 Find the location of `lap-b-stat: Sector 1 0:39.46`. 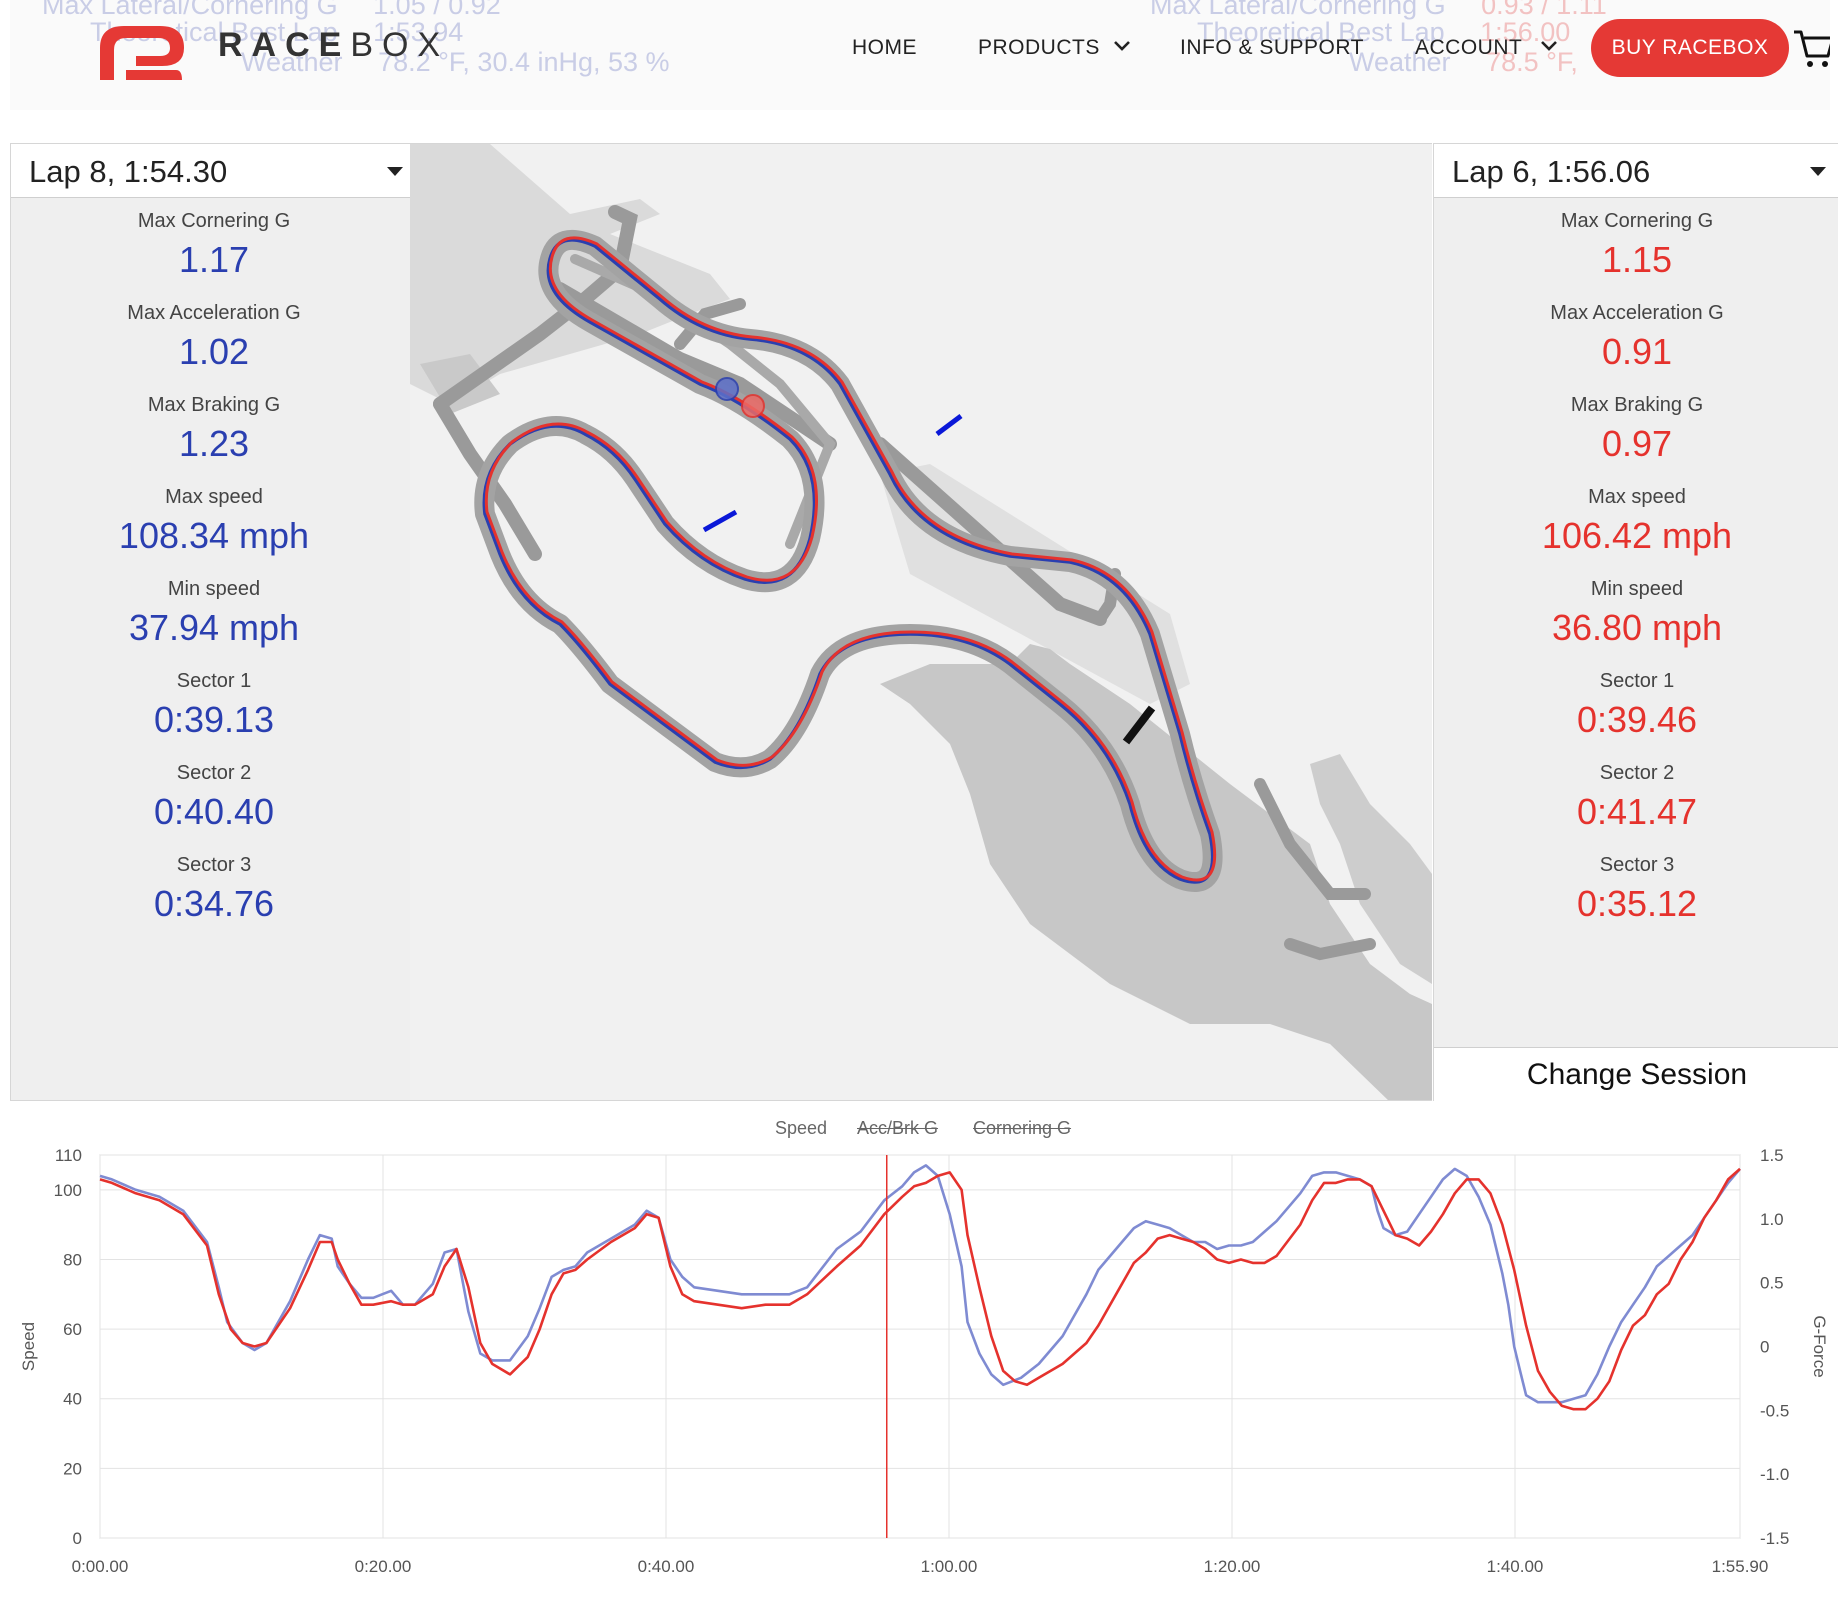

lap-b-stat: Sector 1 0:39.46 is located at coordinates (1636, 707).